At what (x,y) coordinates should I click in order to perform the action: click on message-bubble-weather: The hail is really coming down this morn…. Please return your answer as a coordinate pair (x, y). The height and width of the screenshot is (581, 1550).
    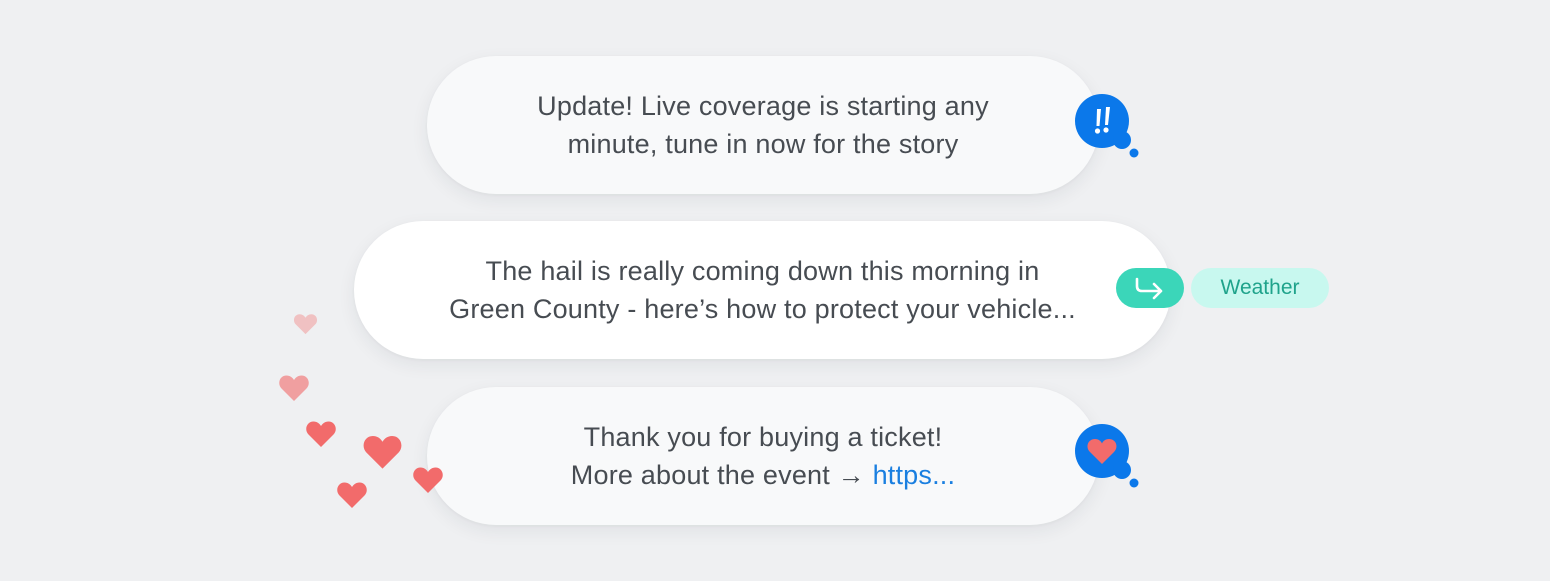
    Looking at the image, I should click on (762, 290).